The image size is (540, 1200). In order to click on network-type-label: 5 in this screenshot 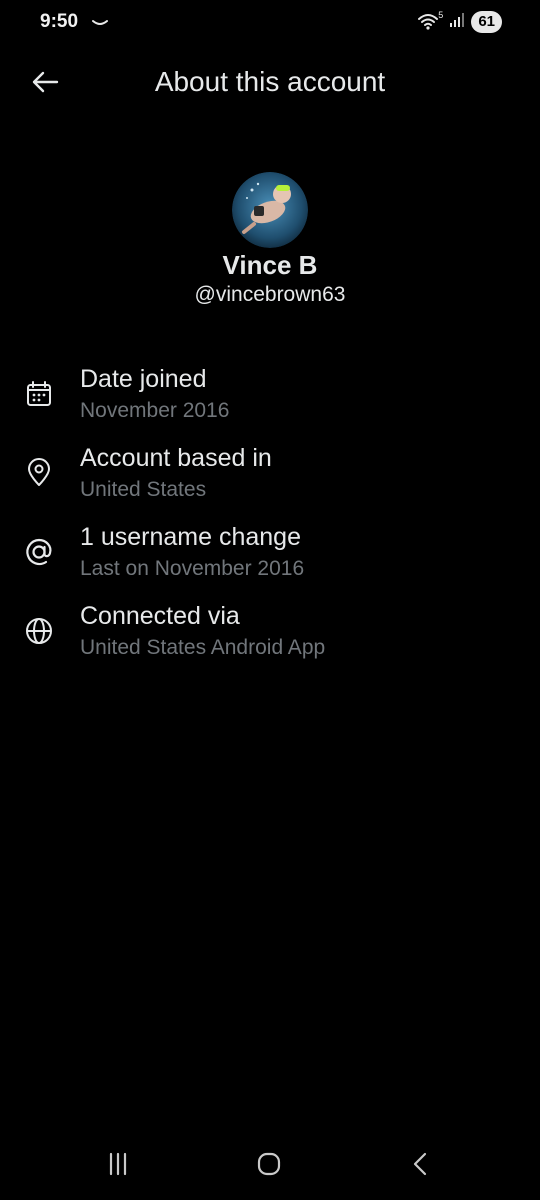, I will do `click(441, 15)`.